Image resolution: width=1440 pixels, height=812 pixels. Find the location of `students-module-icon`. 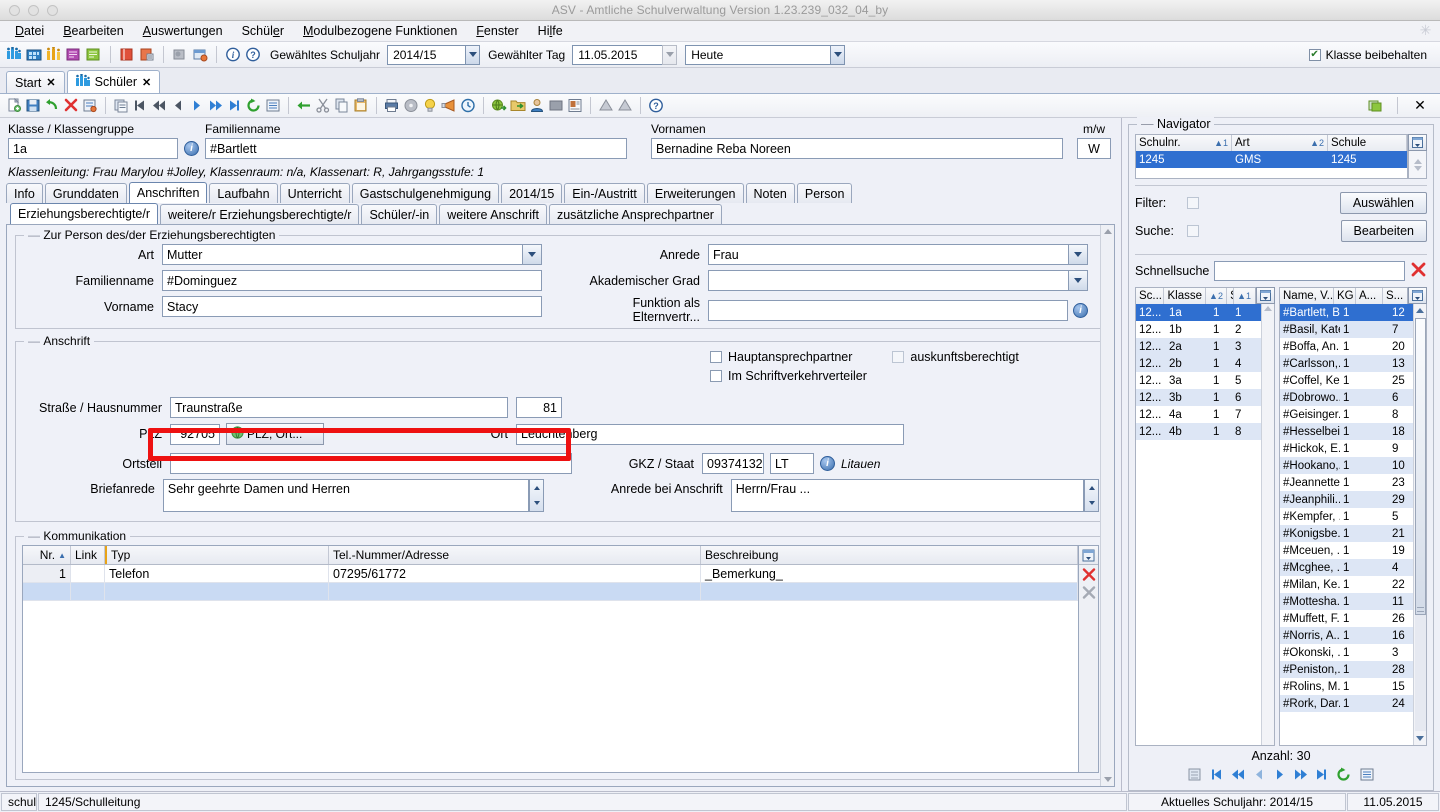

students-module-icon is located at coordinates (14, 55).